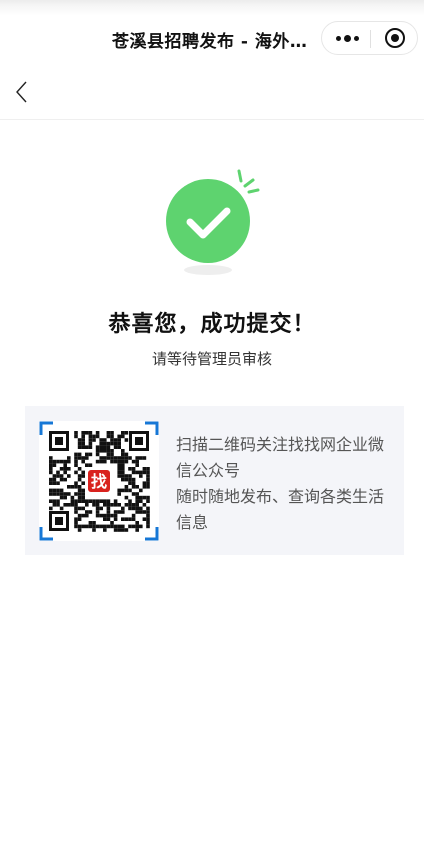 The height and width of the screenshot is (846, 424). I want to click on promo-line-2: 随时随地发布、查询各类生活信息, so click(280, 509).